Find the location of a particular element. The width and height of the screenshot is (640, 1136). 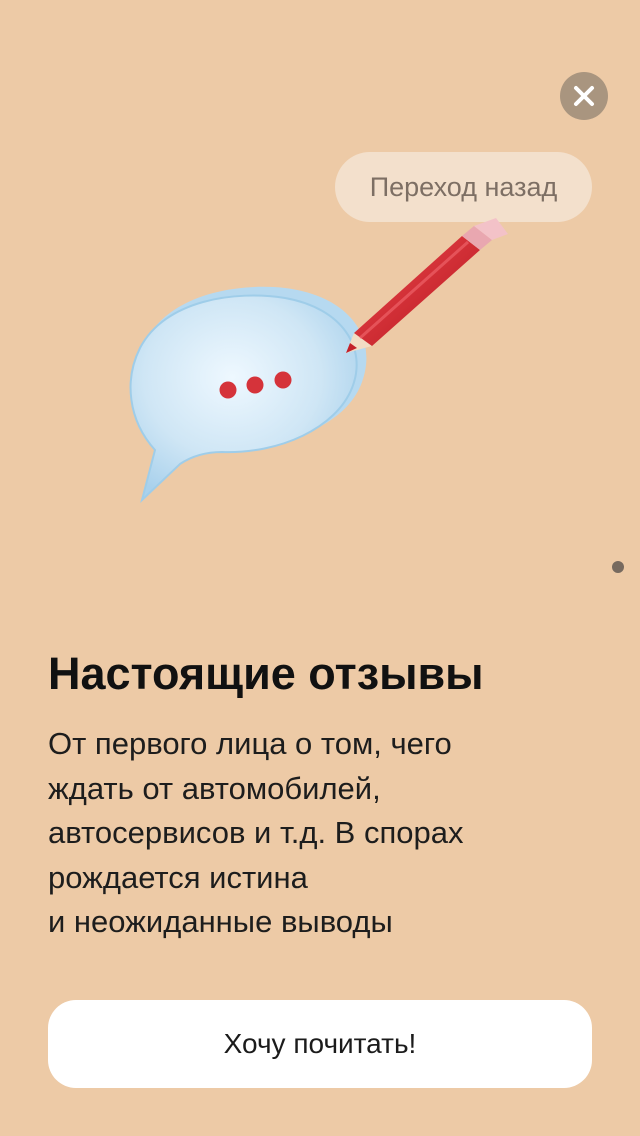

description-line: От первого лица о том, чего is located at coordinates (250, 743).